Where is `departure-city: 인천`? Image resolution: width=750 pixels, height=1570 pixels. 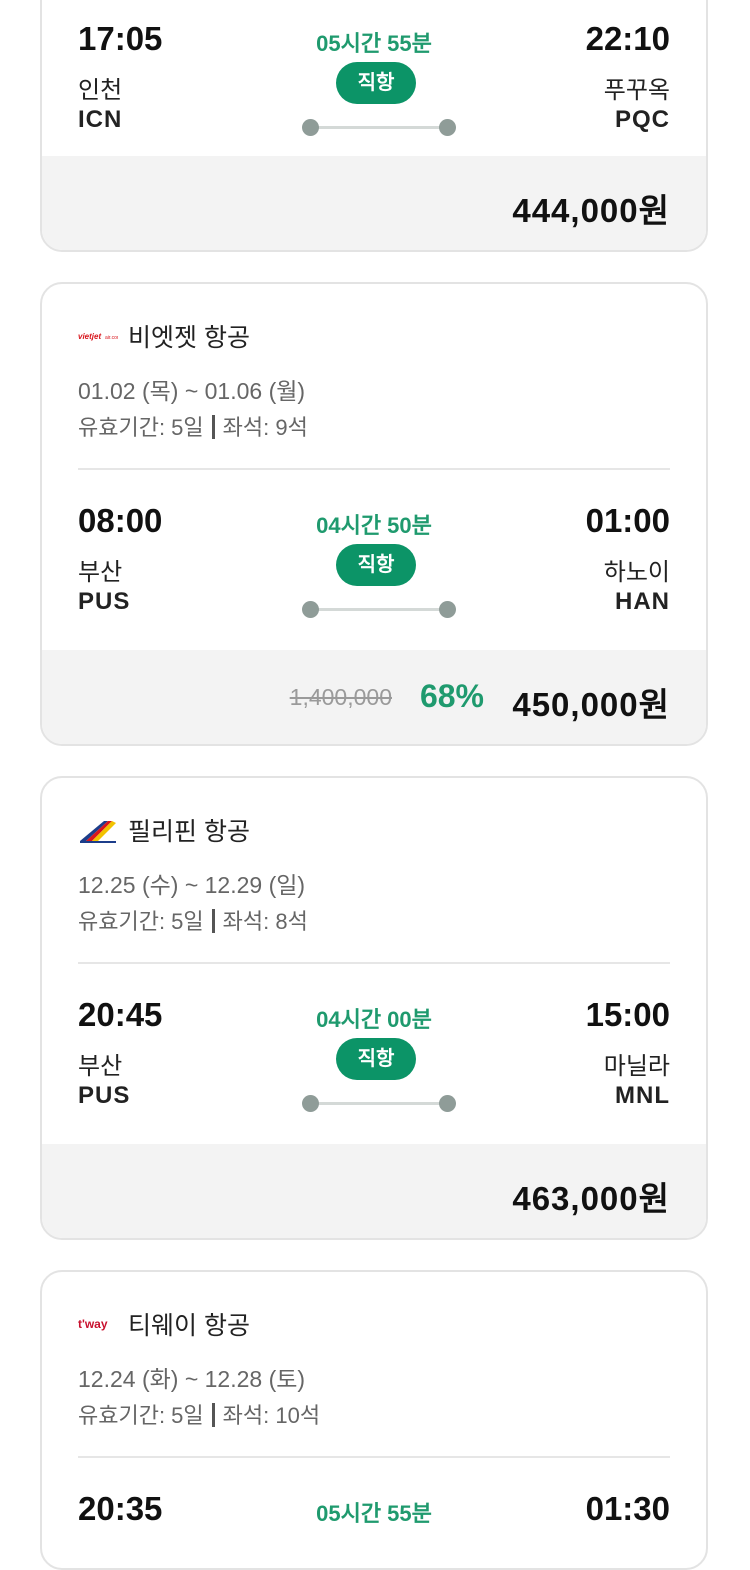
departure-city: 인천 is located at coordinates (100, 90).